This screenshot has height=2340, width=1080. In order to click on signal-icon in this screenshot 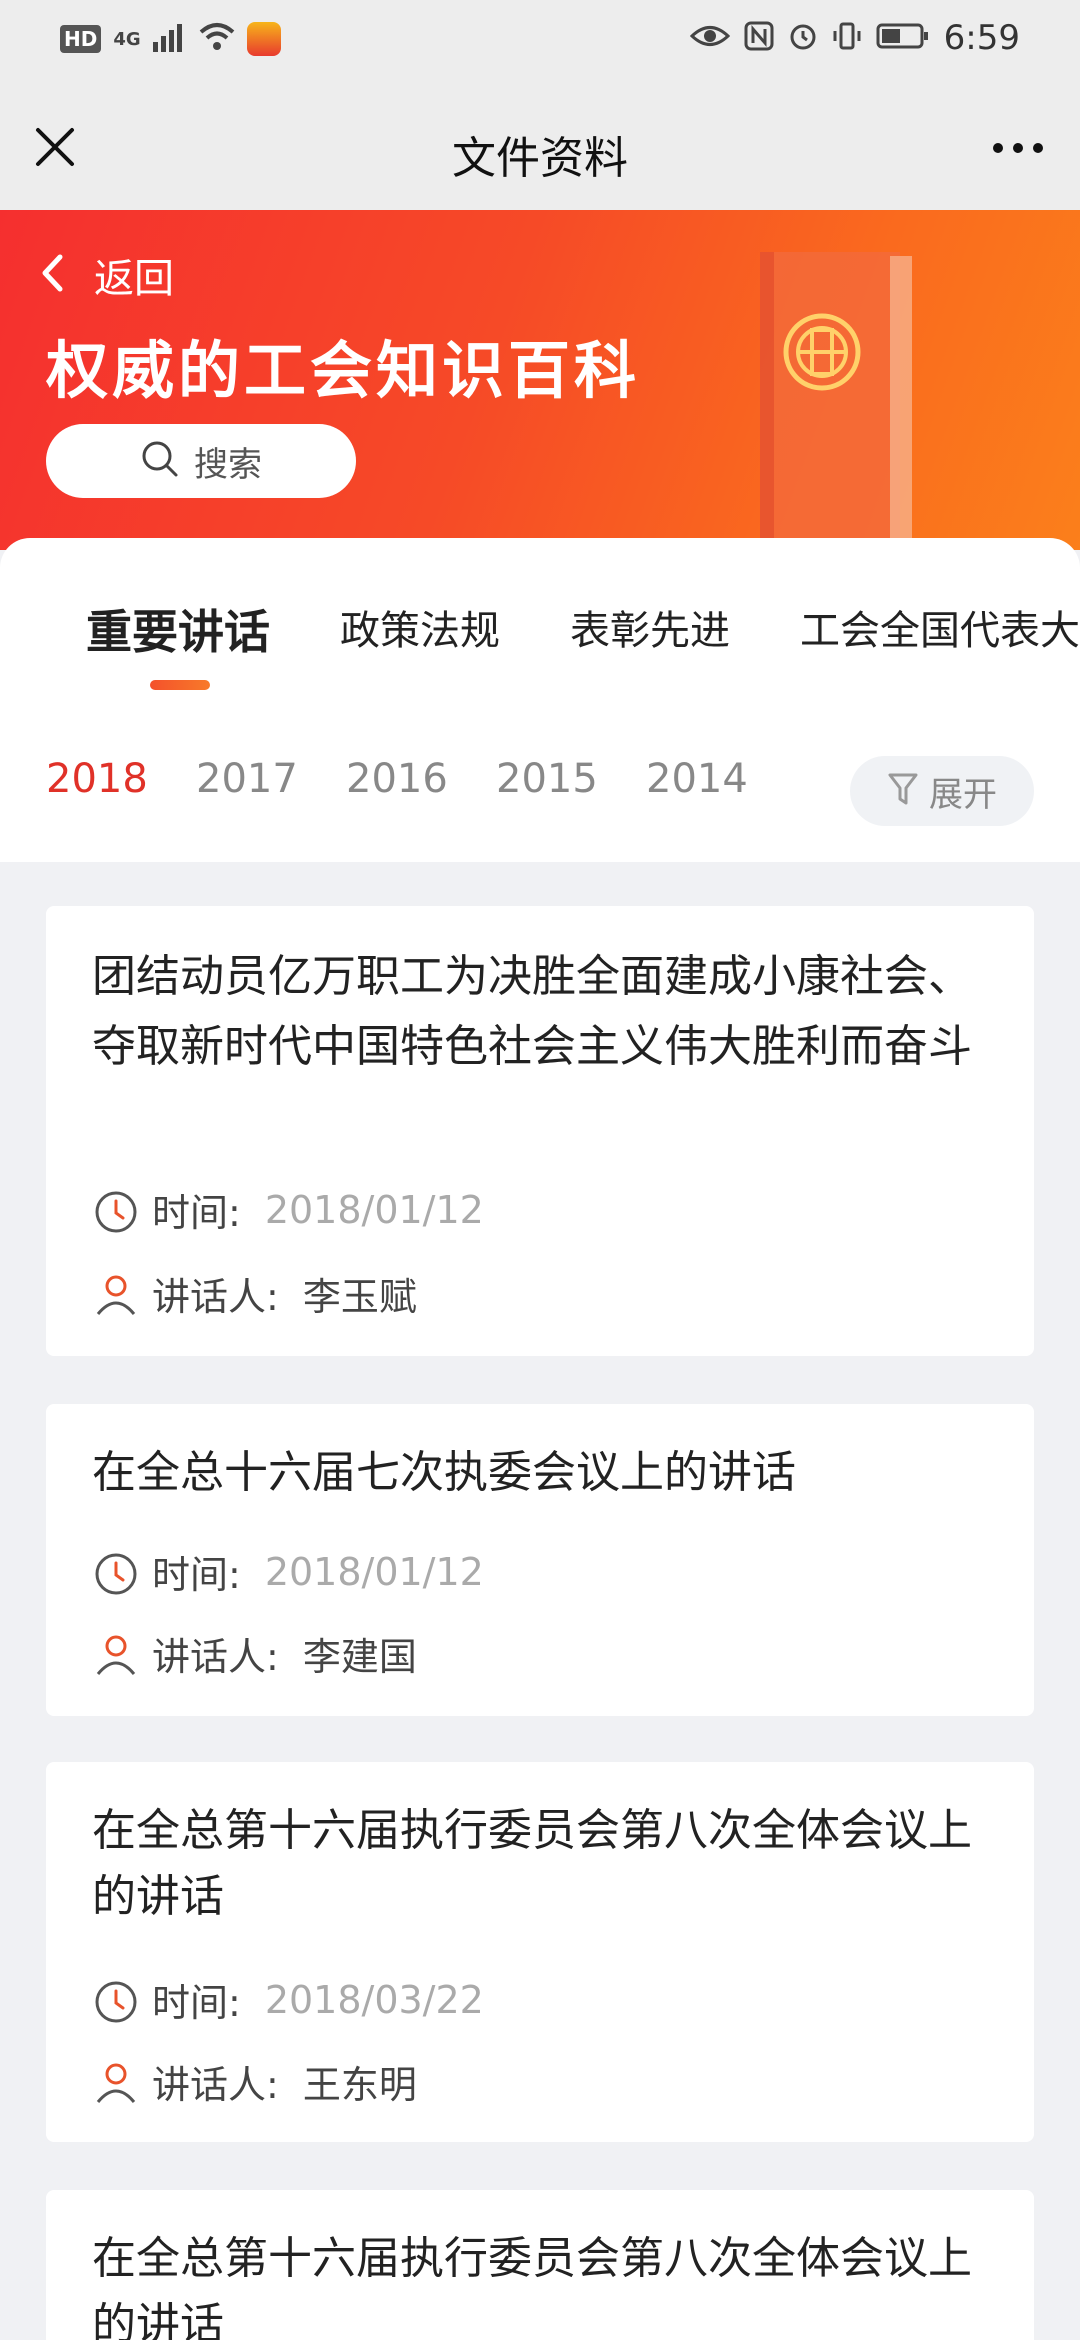, I will do `click(169, 39)`.